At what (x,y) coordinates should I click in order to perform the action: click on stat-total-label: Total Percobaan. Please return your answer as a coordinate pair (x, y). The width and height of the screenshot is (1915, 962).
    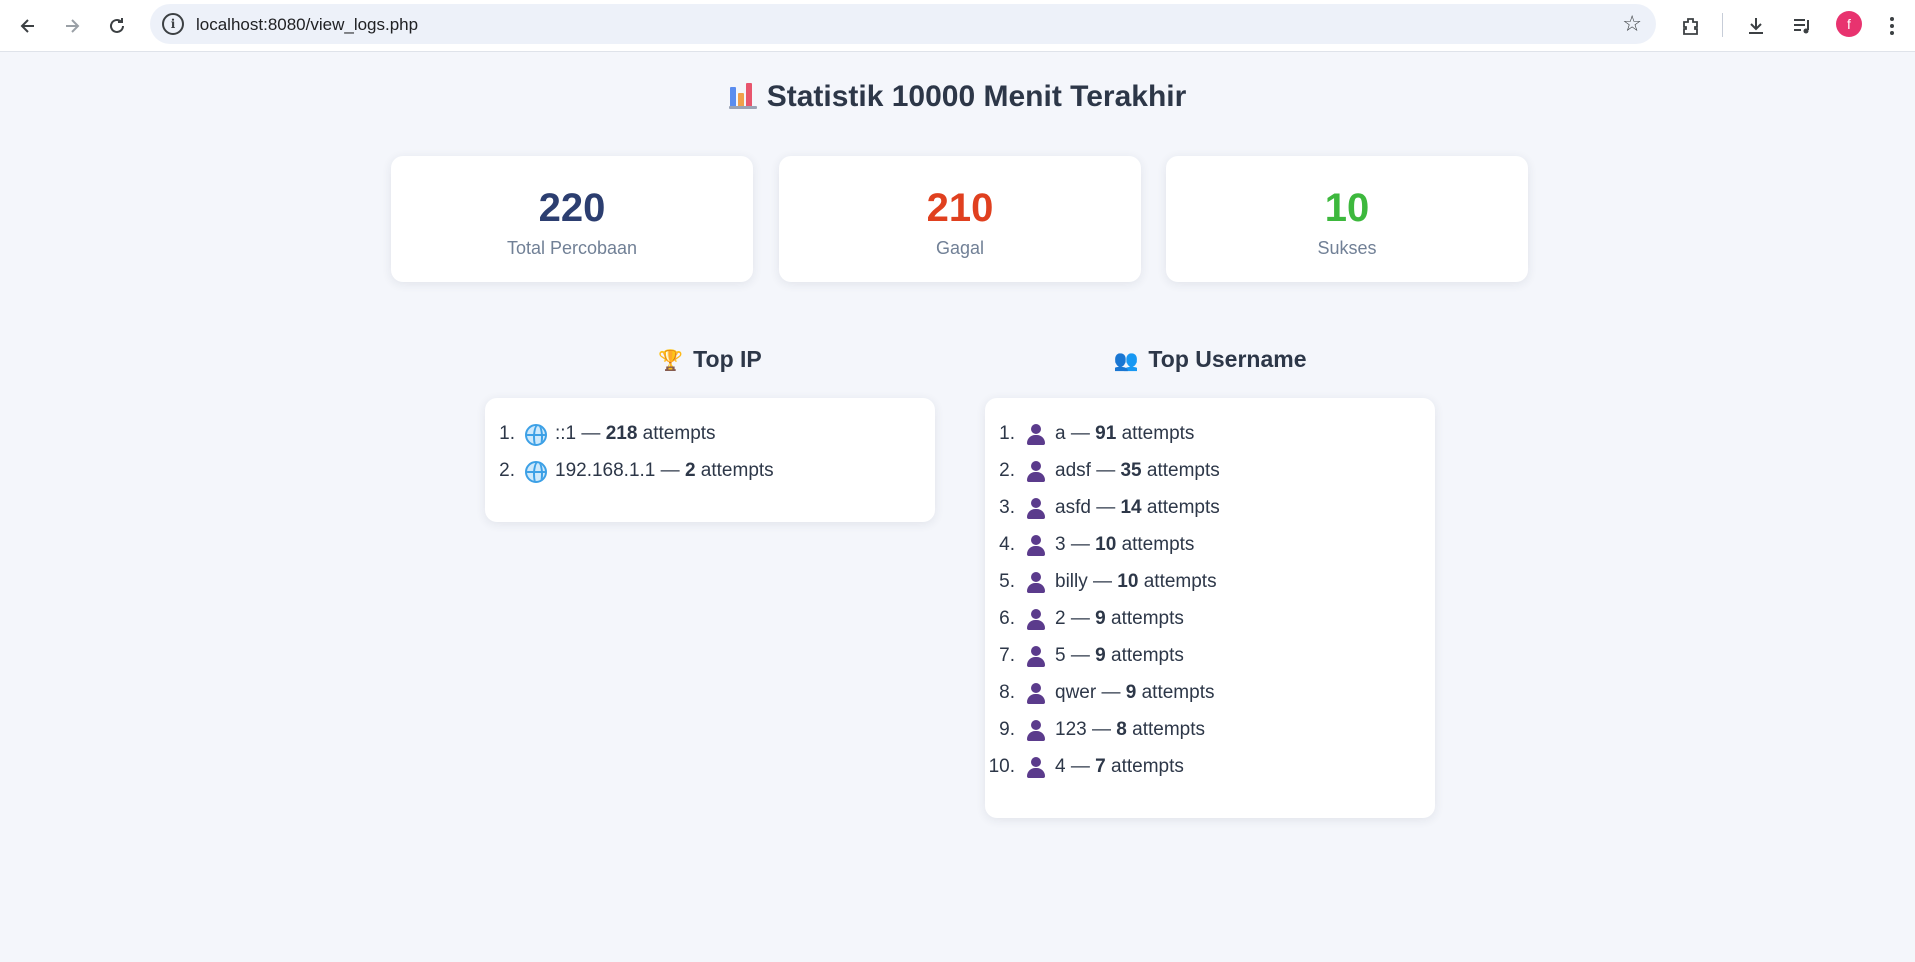
    Looking at the image, I should click on (572, 248).